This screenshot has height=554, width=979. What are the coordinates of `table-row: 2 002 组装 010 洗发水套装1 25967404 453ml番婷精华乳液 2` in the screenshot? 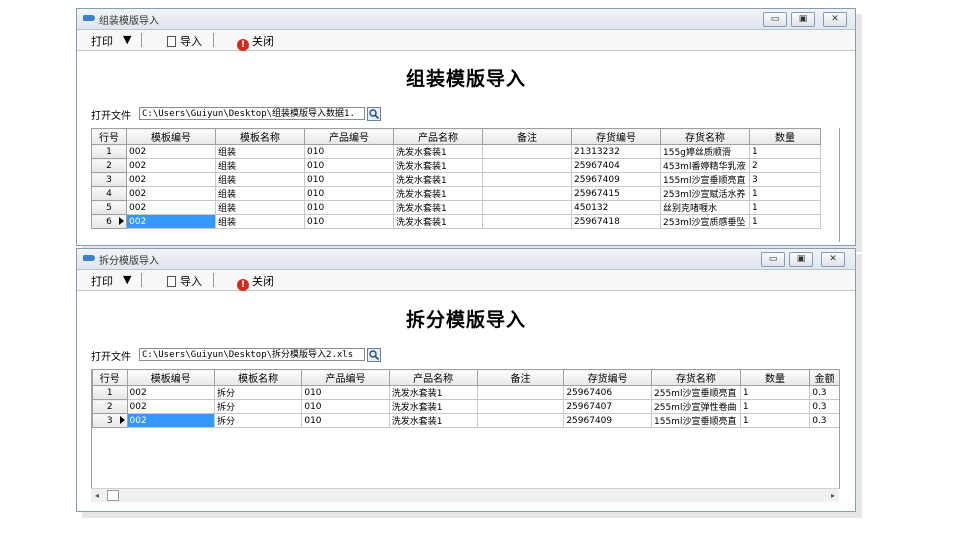 It's located at (456, 165).